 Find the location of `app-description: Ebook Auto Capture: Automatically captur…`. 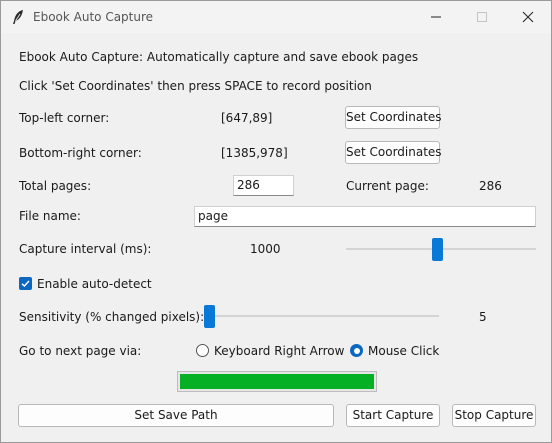

app-description: Ebook Auto Capture: Automatically captur… is located at coordinates (219, 57).